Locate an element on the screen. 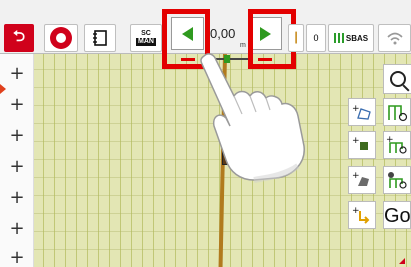 The width and height of the screenshot is (411, 267). search-button is located at coordinates (397, 79).